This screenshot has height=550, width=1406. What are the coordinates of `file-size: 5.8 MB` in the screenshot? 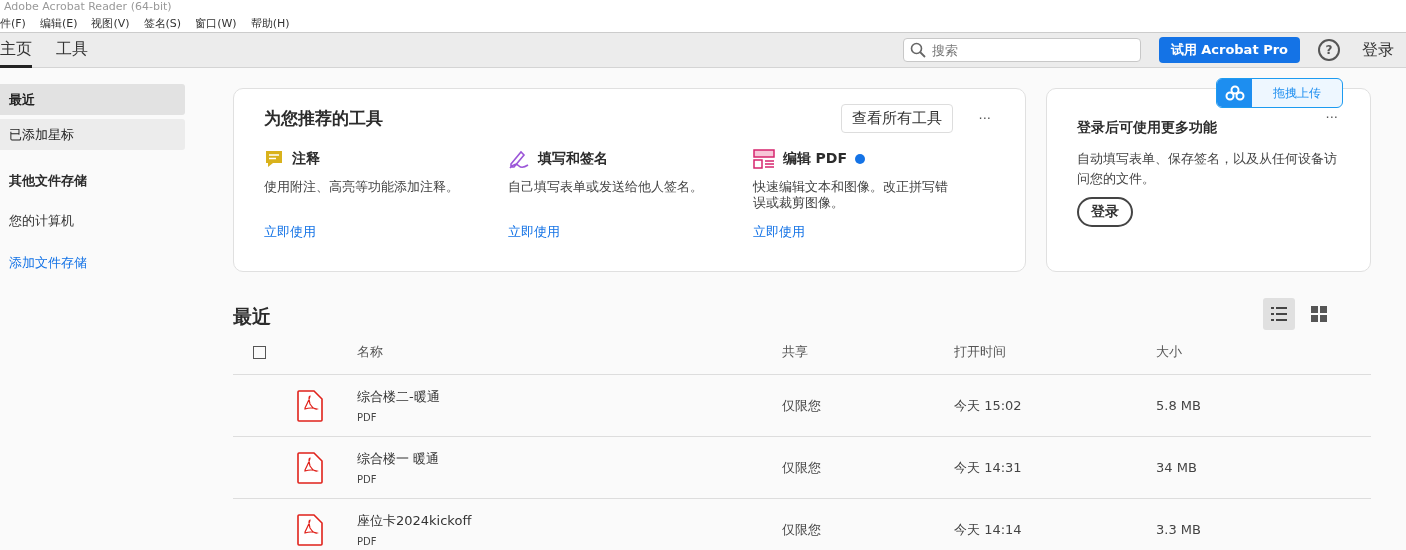 It's located at (1178, 405).